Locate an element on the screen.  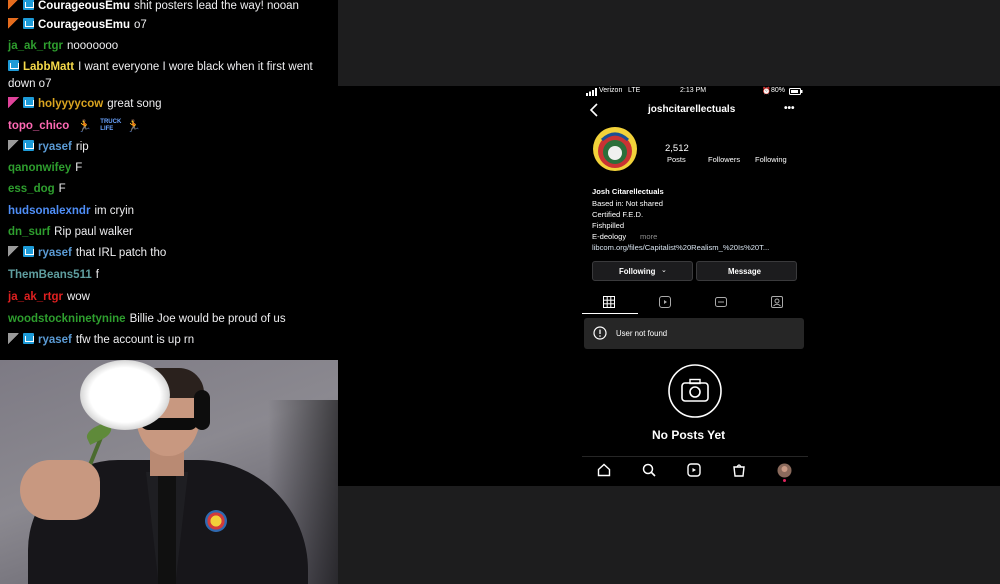
shop-icon is located at coordinates (739, 472).